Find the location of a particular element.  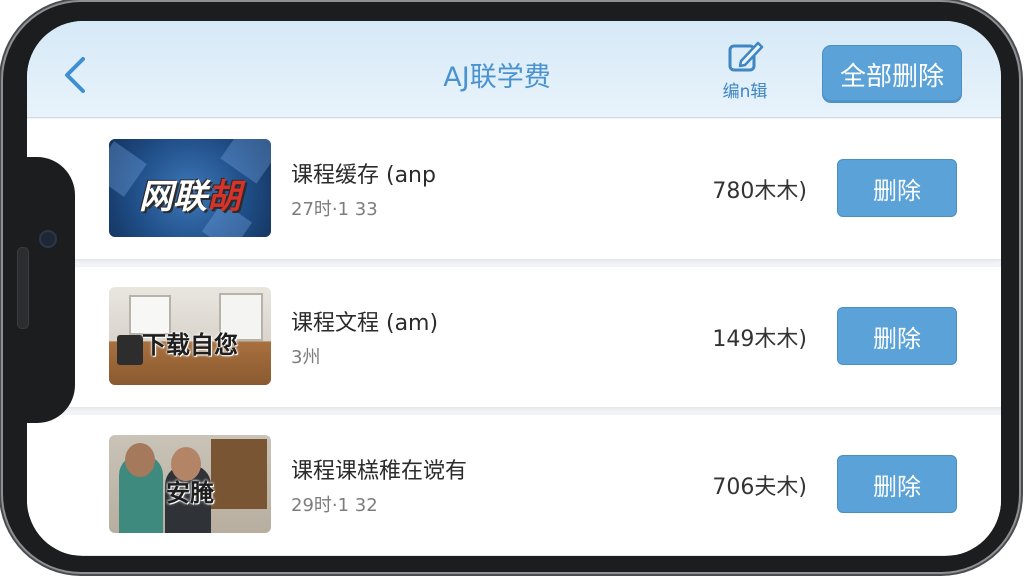

notch is located at coordinates (50, 290).